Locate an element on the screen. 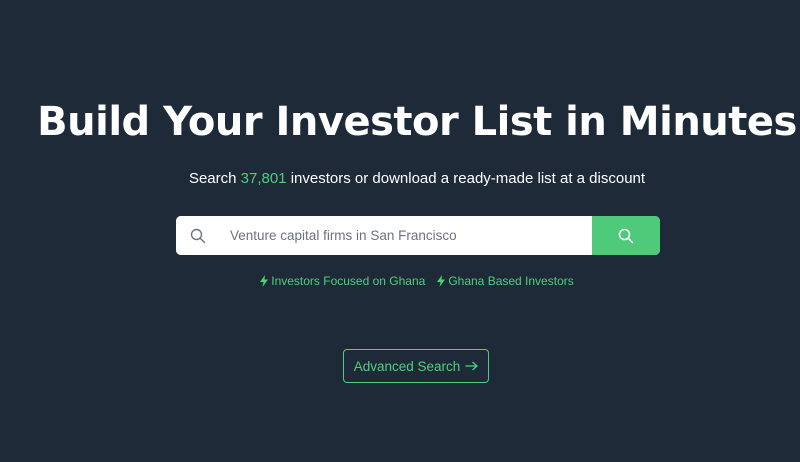  quick-link-ghana-based: Ghana Based Investors is located at coordinates (505, 281).